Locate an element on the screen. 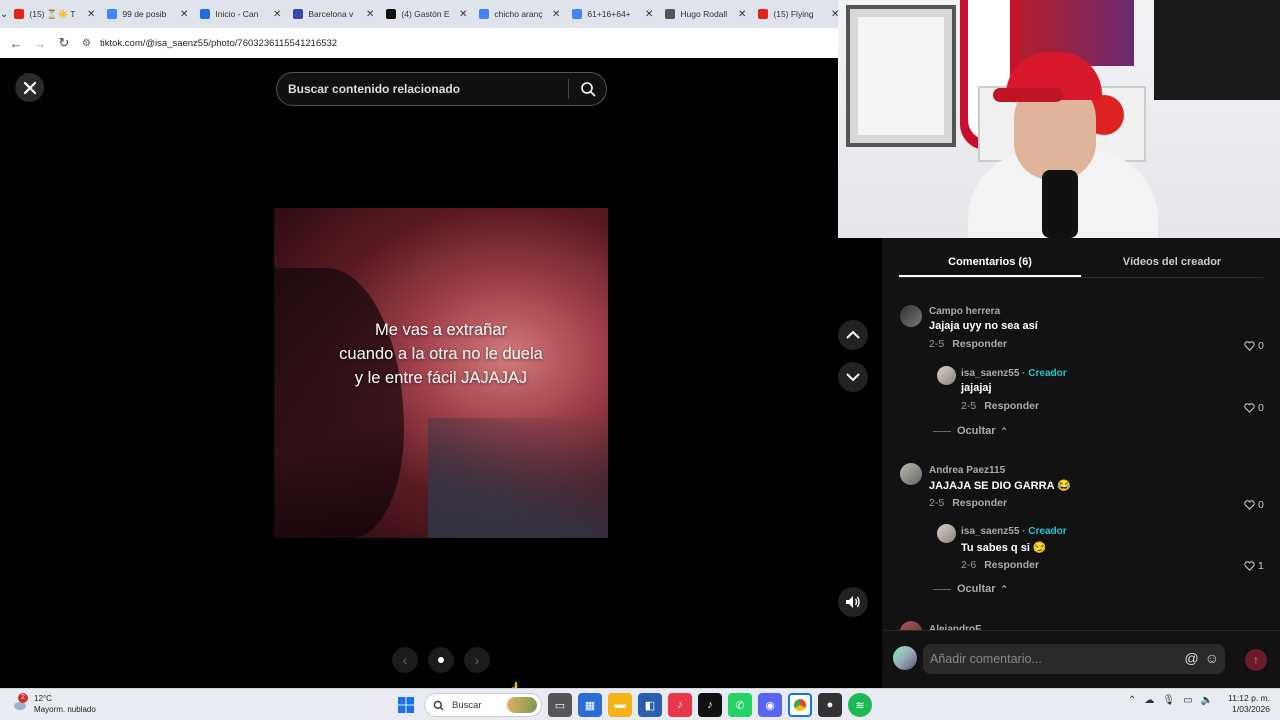  close-button is located at coordinates (29, 87).